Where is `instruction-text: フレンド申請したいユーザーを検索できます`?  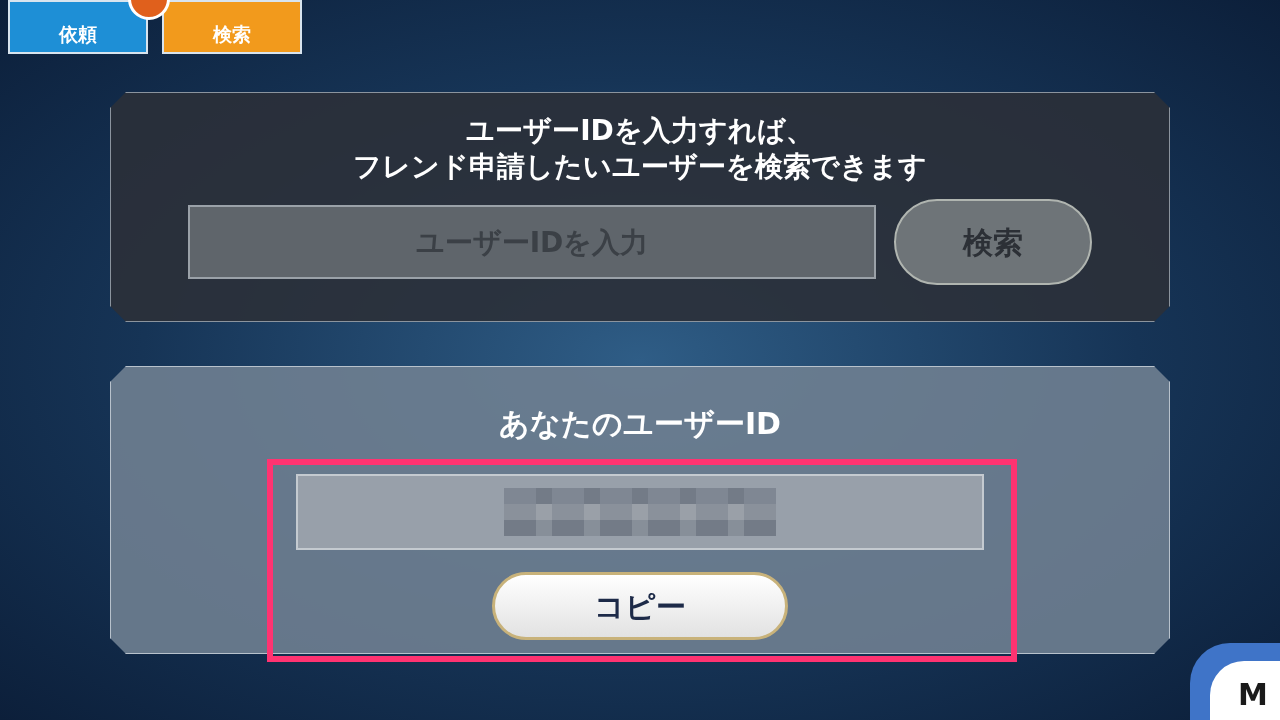 instruction-text: フレンド申請したいユーザーを検索できます is located at coordinates (640, 167).